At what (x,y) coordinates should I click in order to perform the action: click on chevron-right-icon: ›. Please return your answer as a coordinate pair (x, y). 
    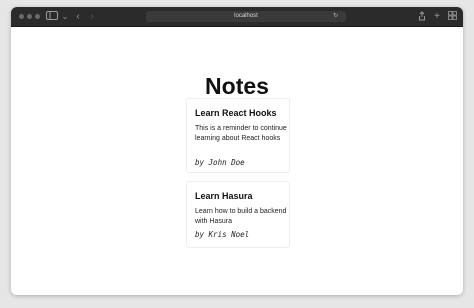
    Looking at the image, I should click on (92, 16).